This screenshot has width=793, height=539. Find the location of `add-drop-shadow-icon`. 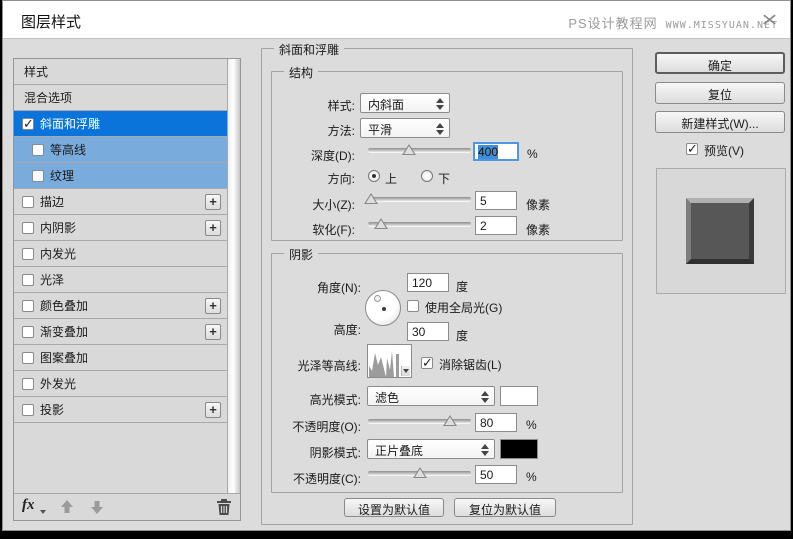

add-drop-shadow-icon is located at coordinates (213, 410).